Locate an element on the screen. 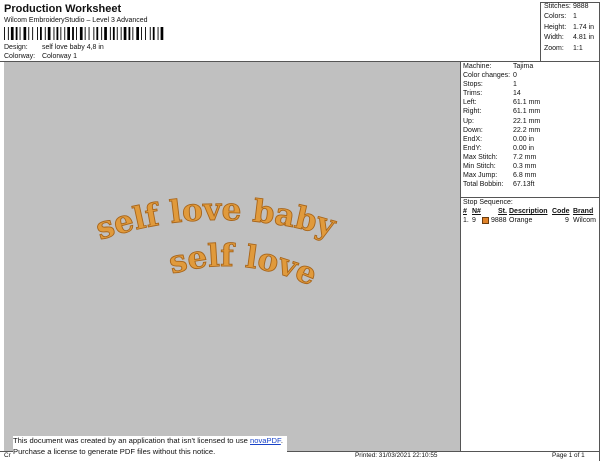 Image resolution: width=600 pixels, height=464 pixels. stat-zoom: Zoom: 1:1 is located at coordinates (563, 48).